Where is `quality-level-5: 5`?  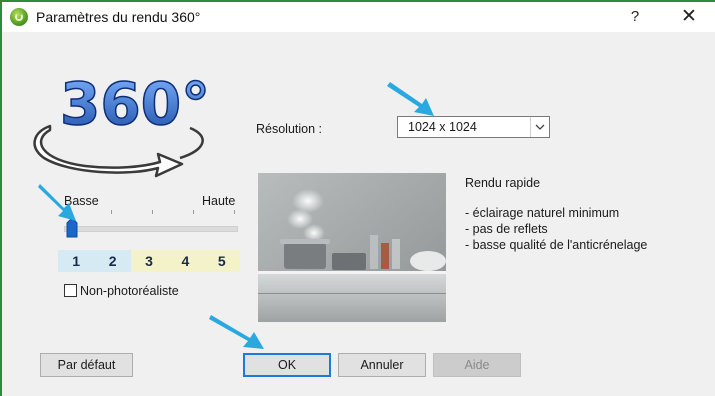 quality-level-5: 5 is located at coordinates (221, 261).